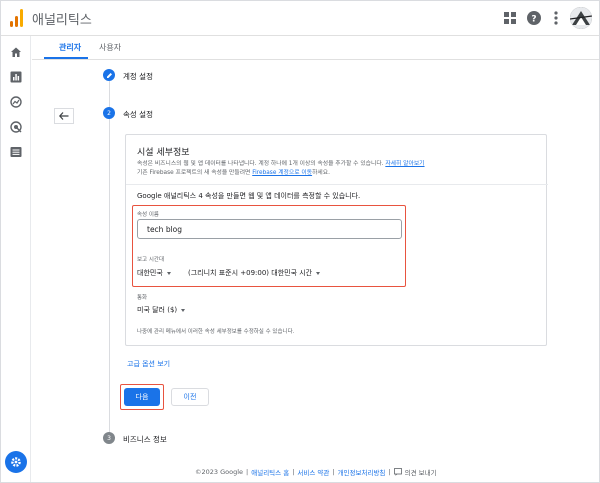 This screenshot has height=483, width=600. Describe the element at coordinates (70, 47) in the screenshot. I see `tab-admin: 관리자` at that location.